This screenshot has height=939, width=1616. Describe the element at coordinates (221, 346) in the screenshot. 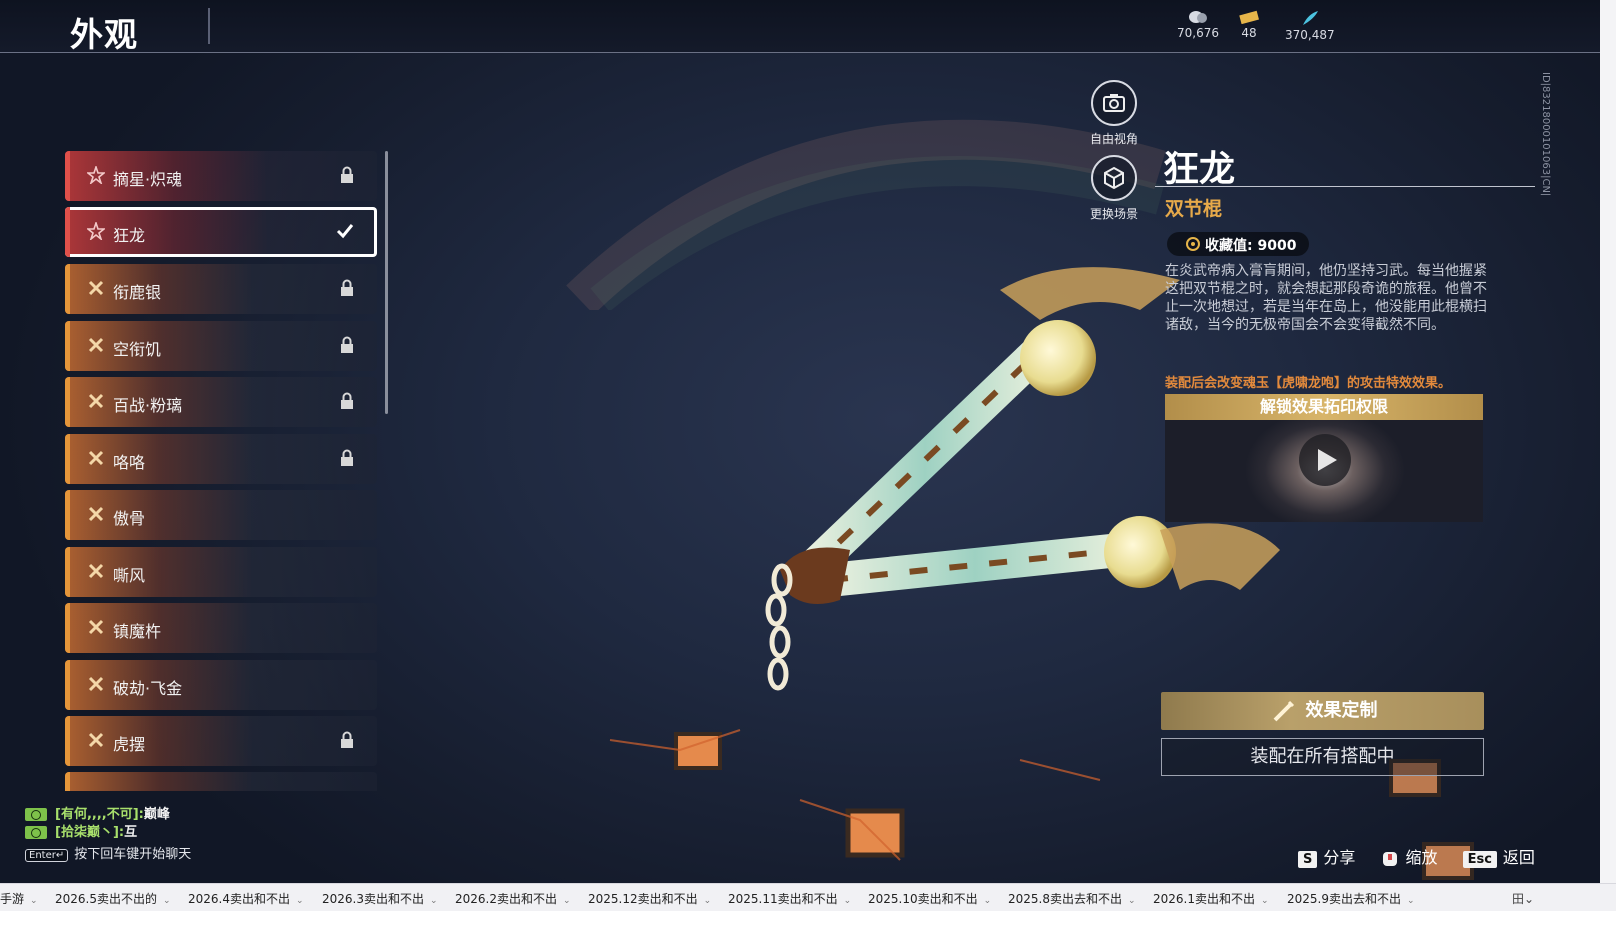

I see `skin-item-4: 空衔饥` at that location.